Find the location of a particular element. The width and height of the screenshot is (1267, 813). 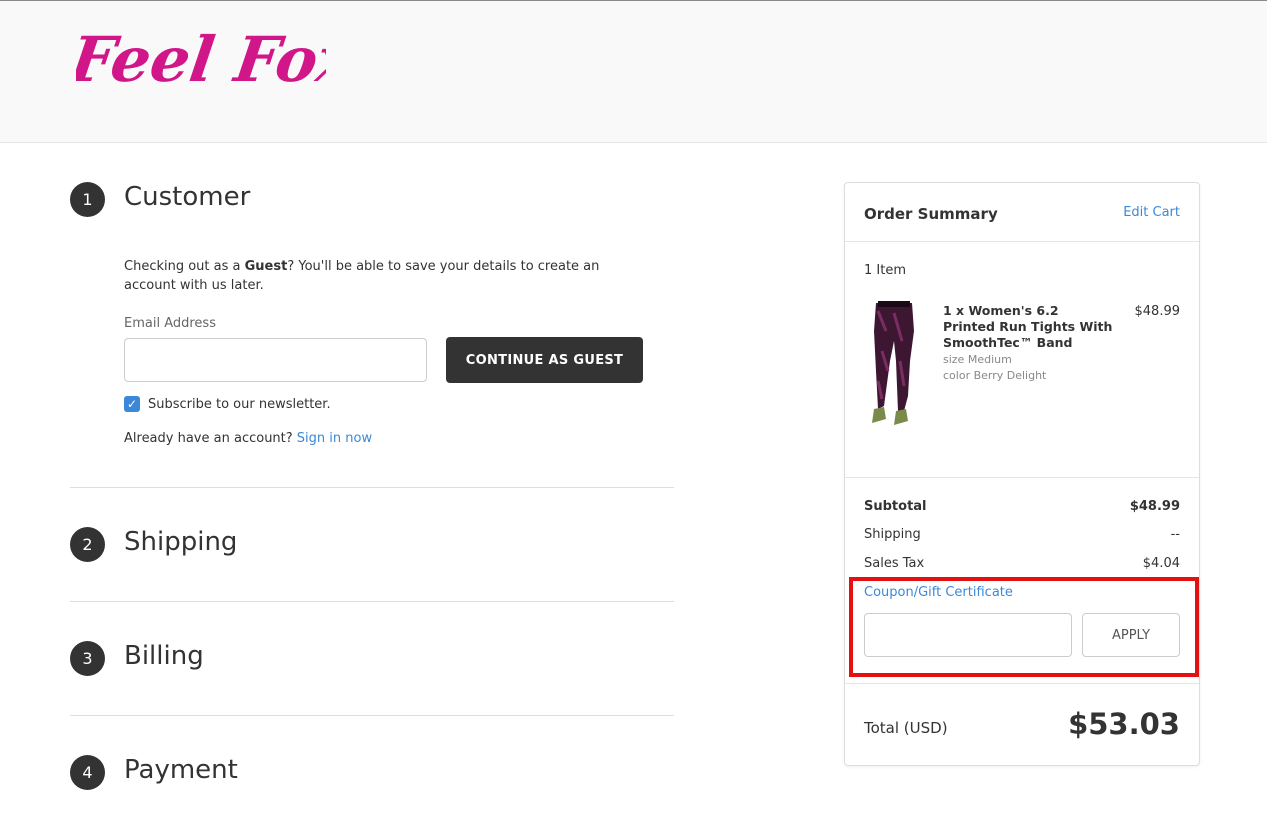

shipping-value: -- is located at coordinates (1175, 534).